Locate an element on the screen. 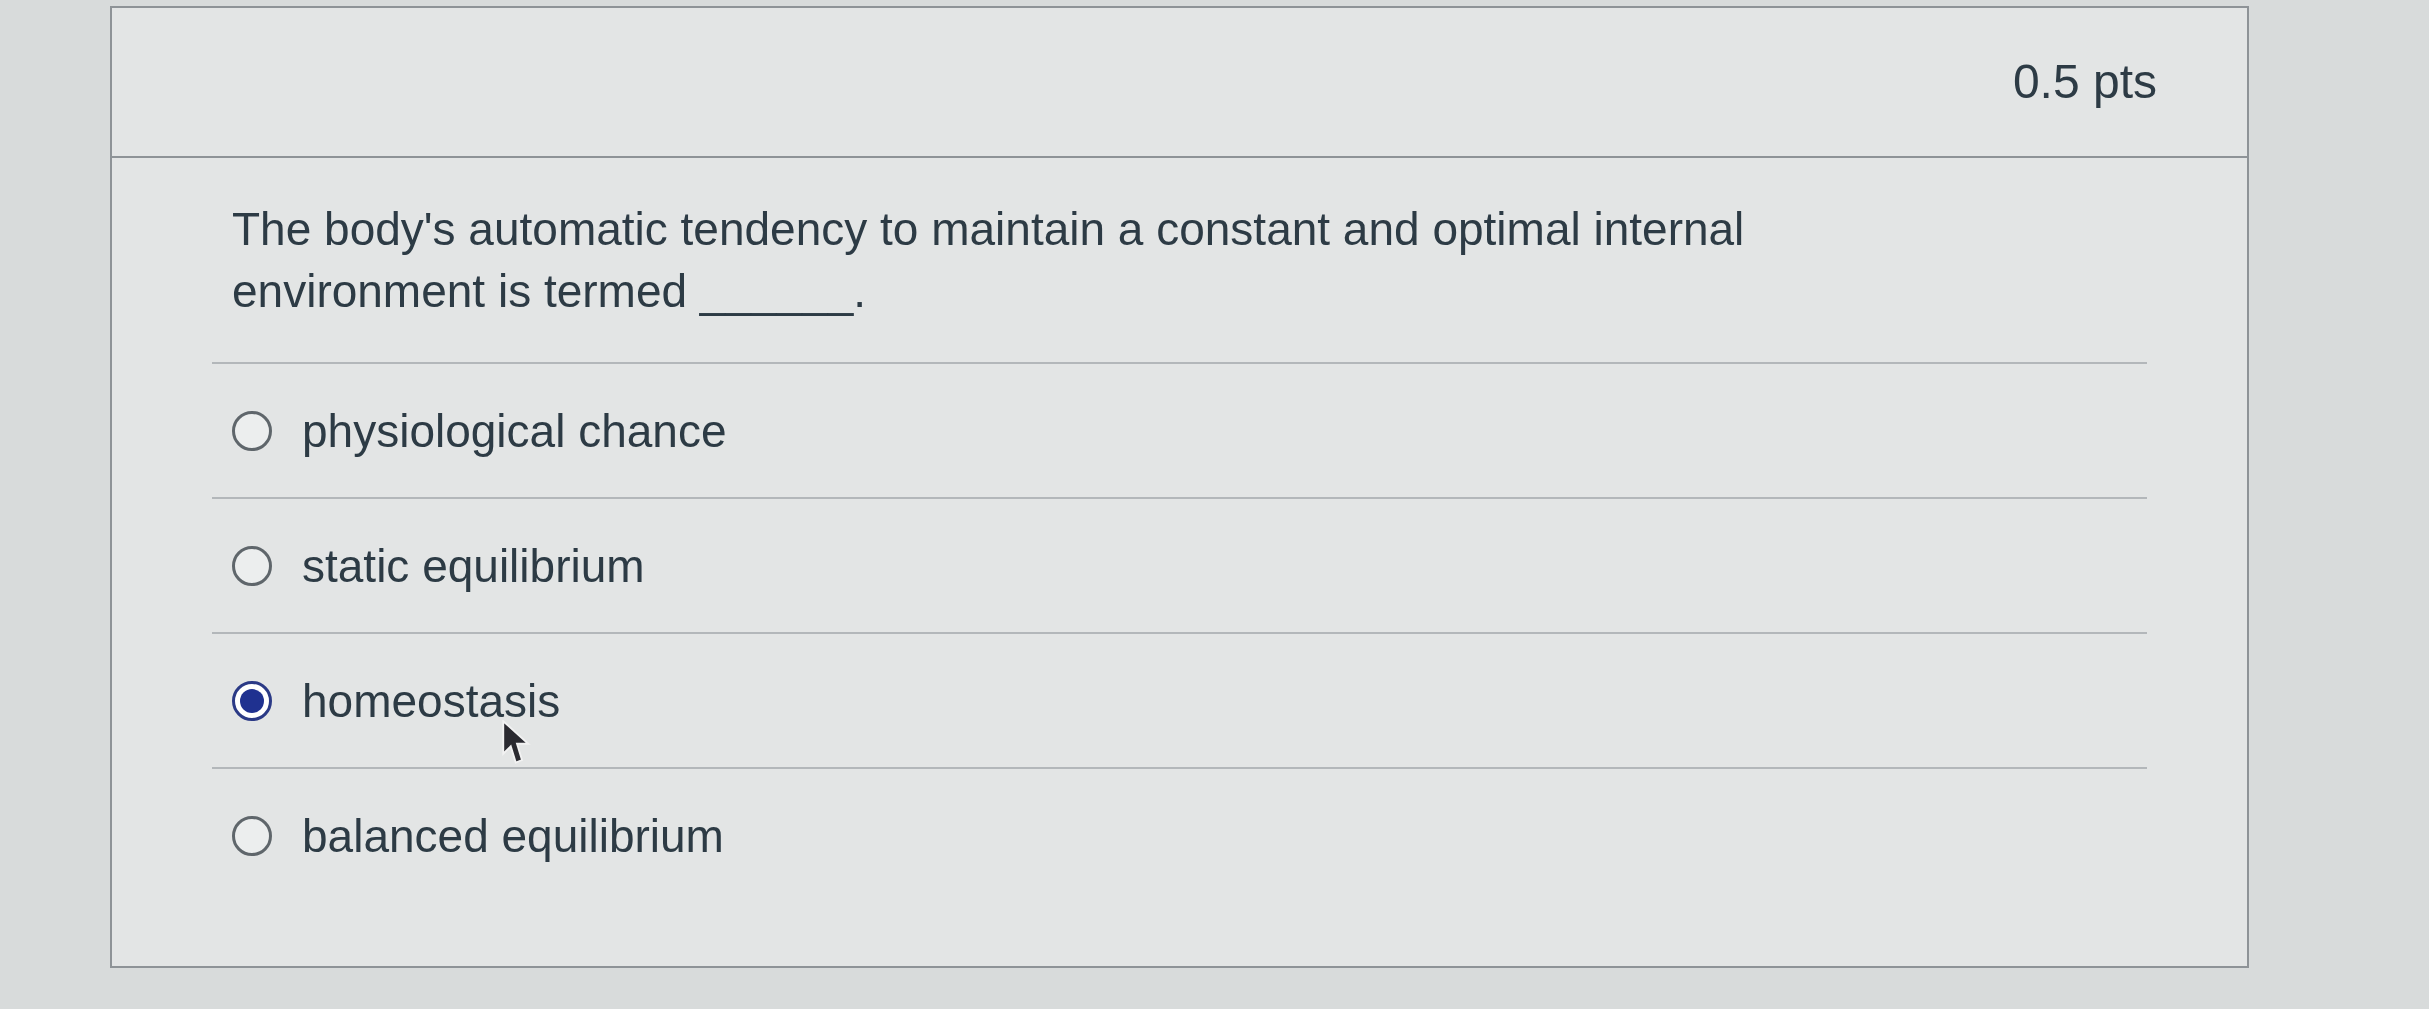 This screenshot has width=2429, height=1009. answer-option: homeostasis is located at coordinates (396, 700).